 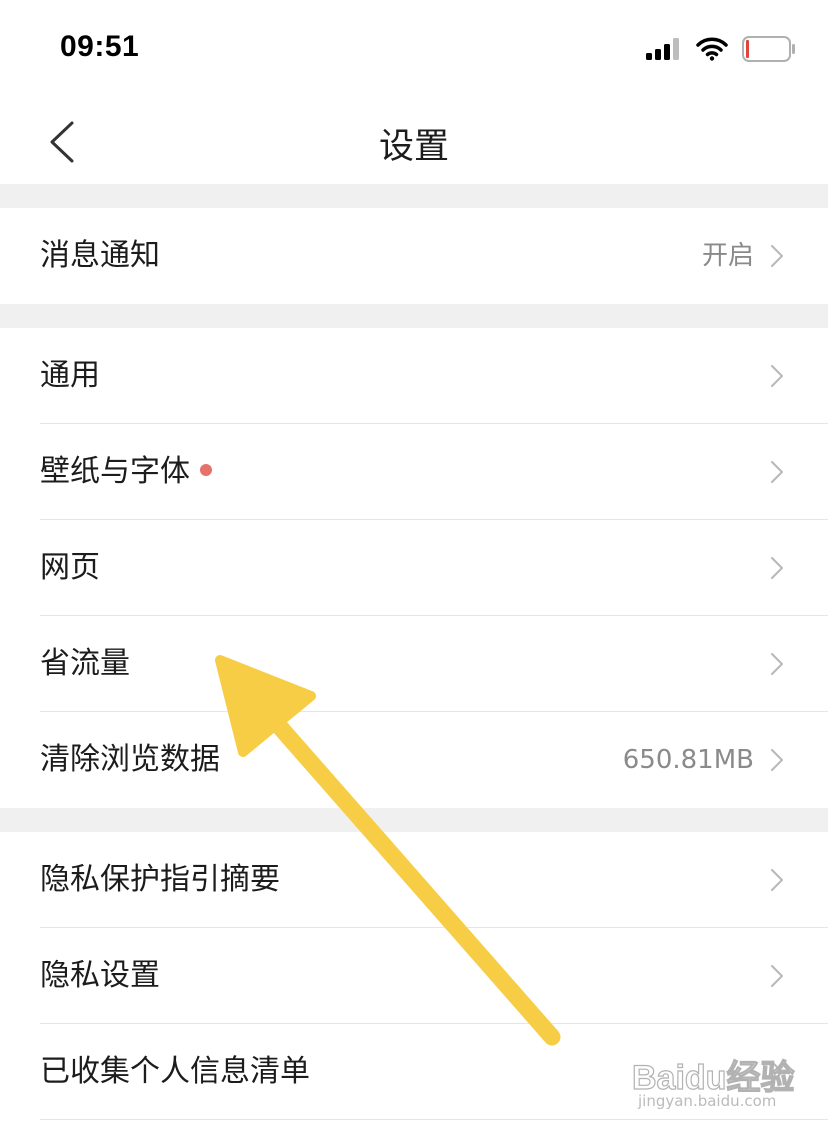 I want to click on settings-row-notifications: 消息通知 开启, so click(x=414, y=256).